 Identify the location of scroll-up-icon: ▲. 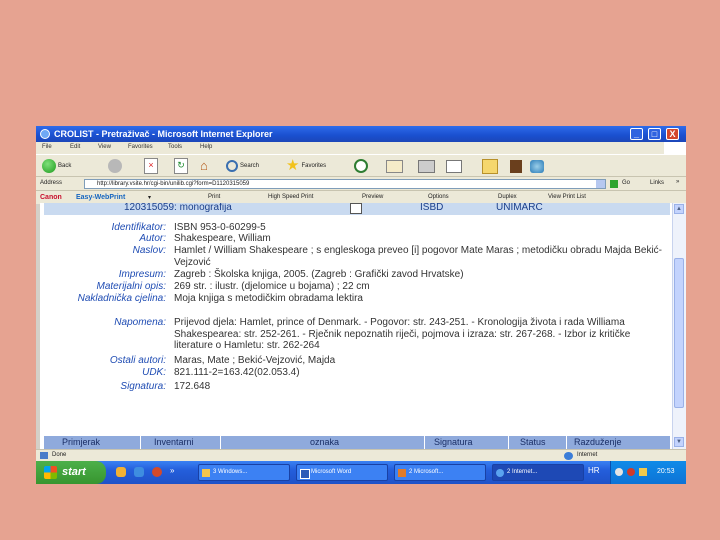
(679, 209).